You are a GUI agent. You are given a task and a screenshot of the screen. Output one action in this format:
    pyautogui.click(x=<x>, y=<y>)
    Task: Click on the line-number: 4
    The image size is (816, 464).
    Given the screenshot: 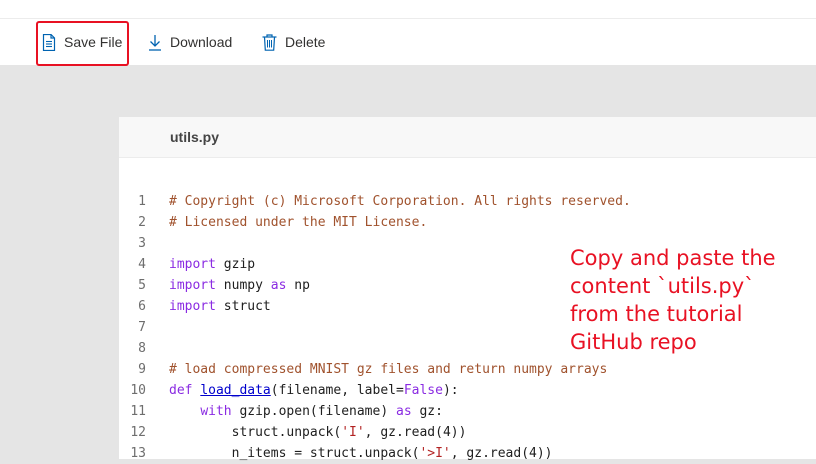 What is the action you would take?
    pyautogui.click(x=142, y=264)
    